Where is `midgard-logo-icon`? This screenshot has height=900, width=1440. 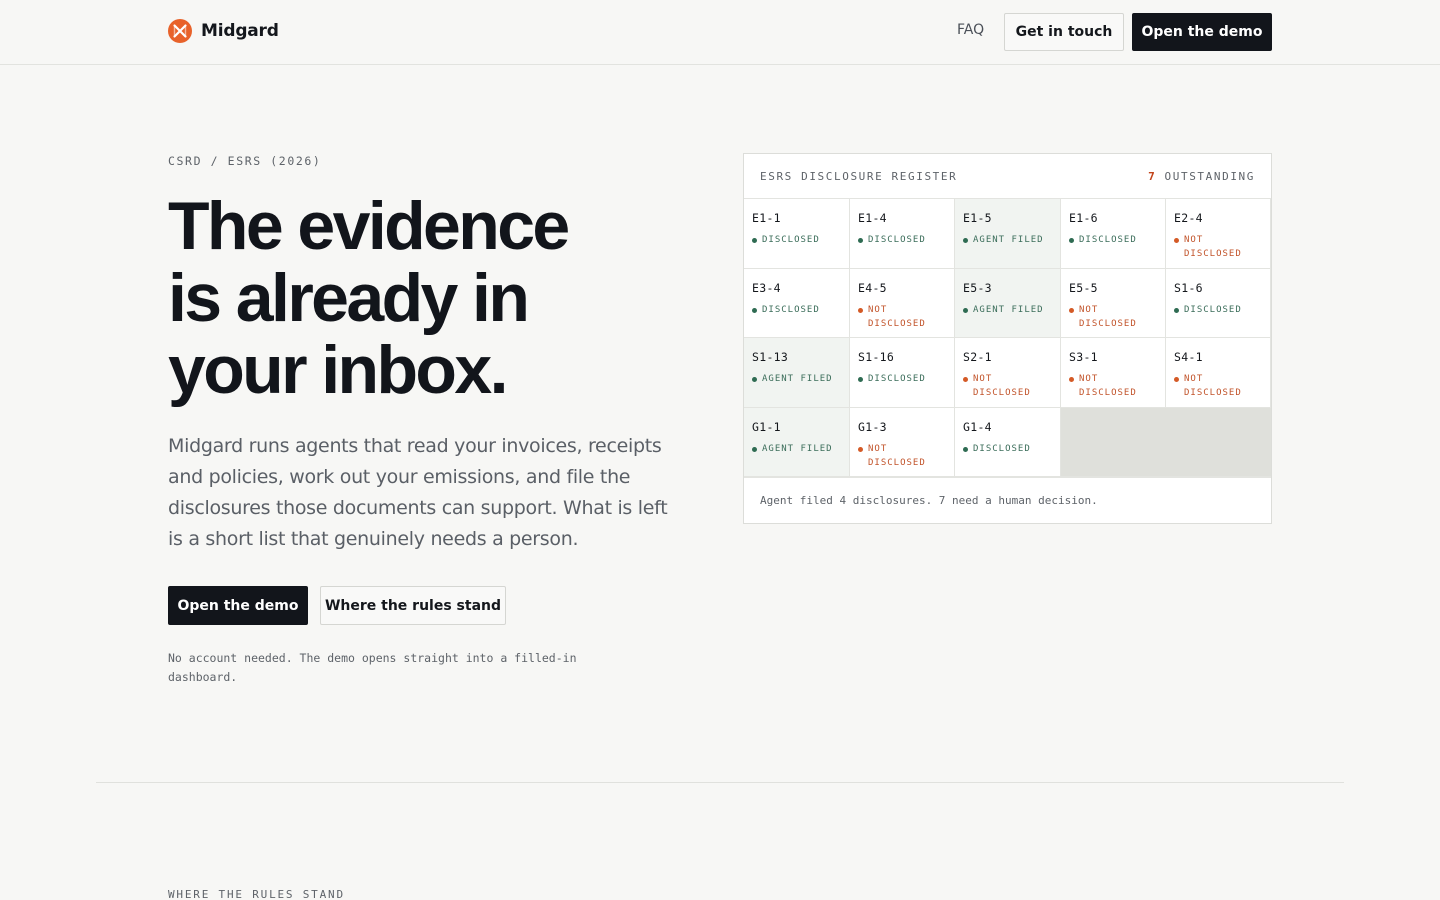 midgard-logo-icon is located at coordinates (180, 31).